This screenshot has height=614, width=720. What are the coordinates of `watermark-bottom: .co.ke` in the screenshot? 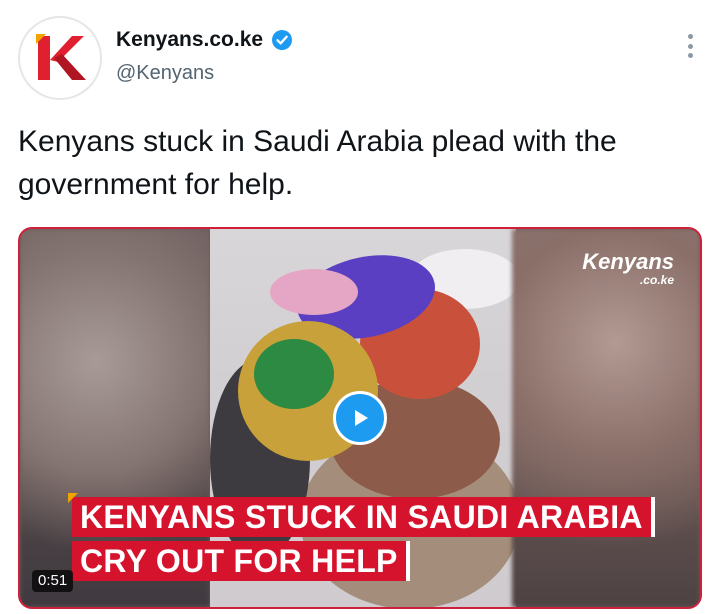 It's located at (656, 280).